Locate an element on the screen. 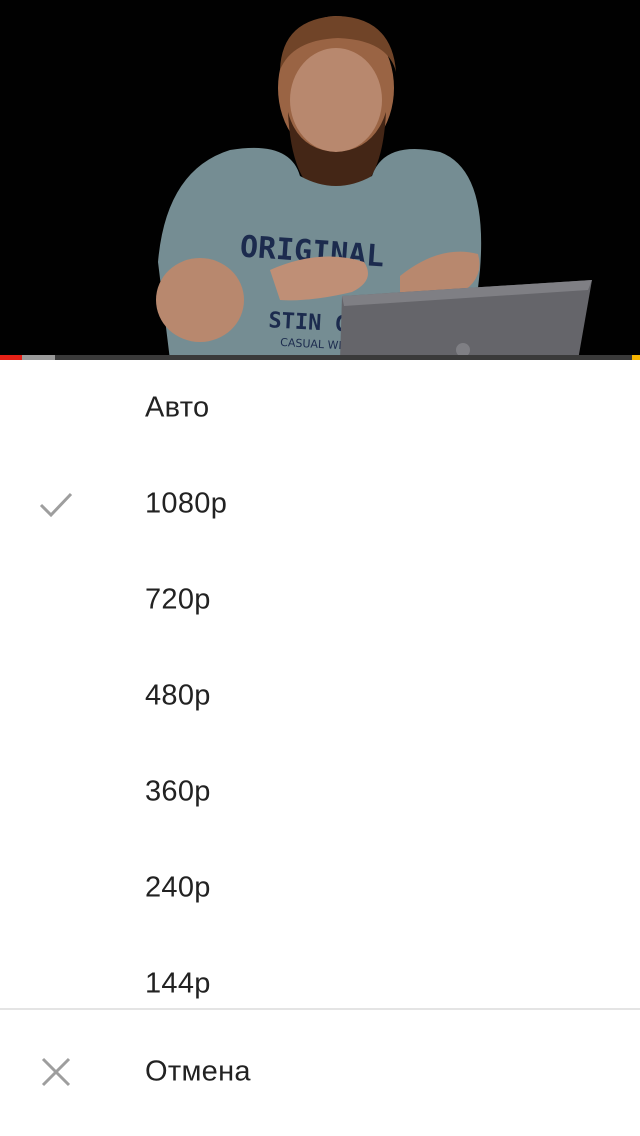  quality-option-label: Авто is located at coordinates (177, 407).